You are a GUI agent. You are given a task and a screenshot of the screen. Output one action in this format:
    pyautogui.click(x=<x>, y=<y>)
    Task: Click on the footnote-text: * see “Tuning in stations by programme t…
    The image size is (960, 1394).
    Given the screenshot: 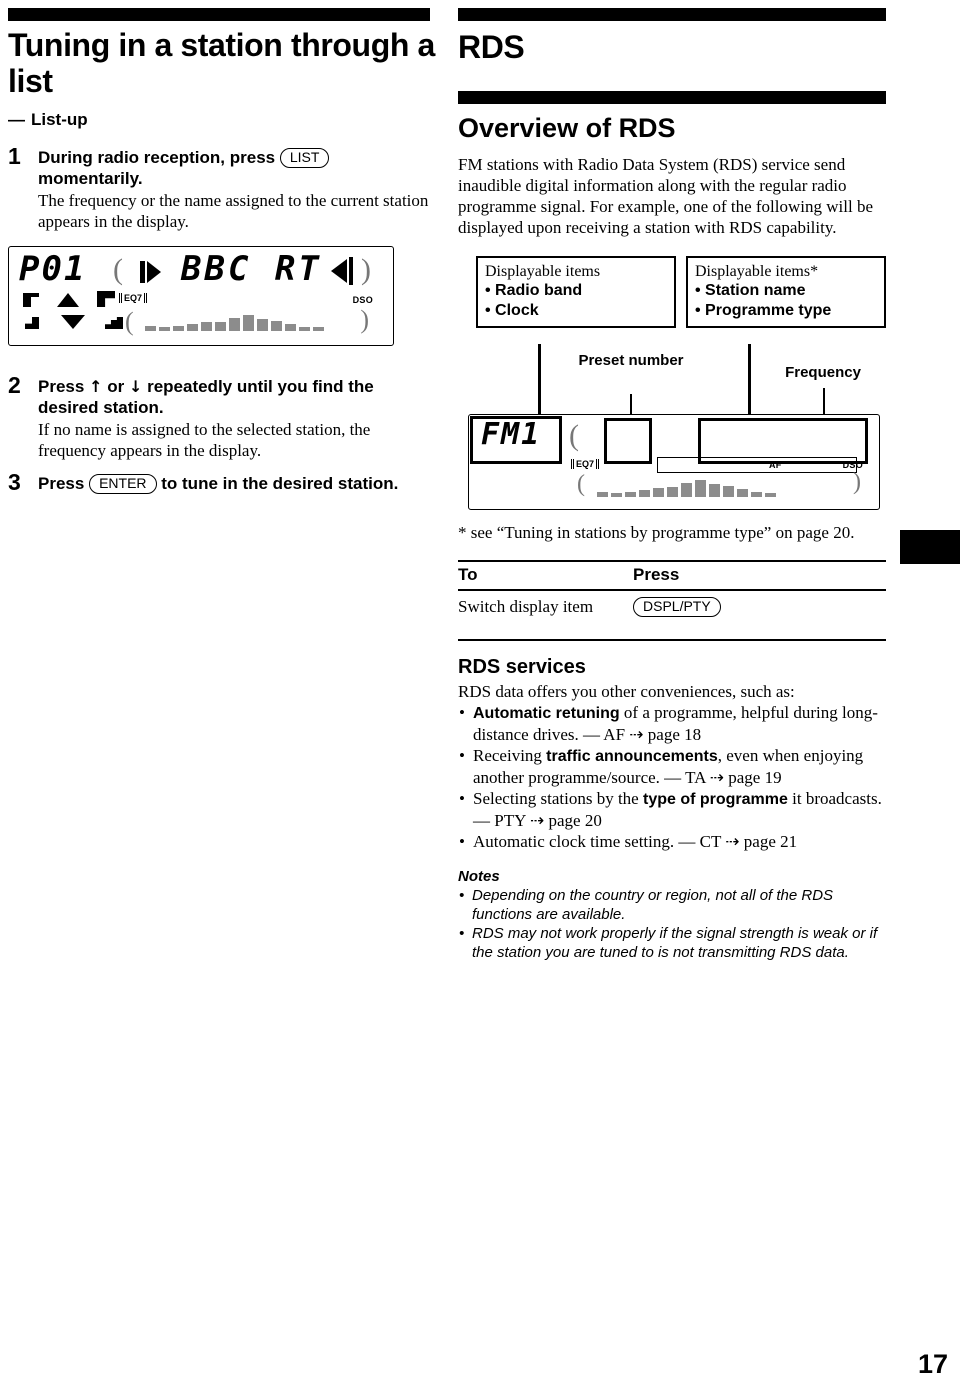 What is the action you would take?
    pyautogui.click(x=656, y=532)
    